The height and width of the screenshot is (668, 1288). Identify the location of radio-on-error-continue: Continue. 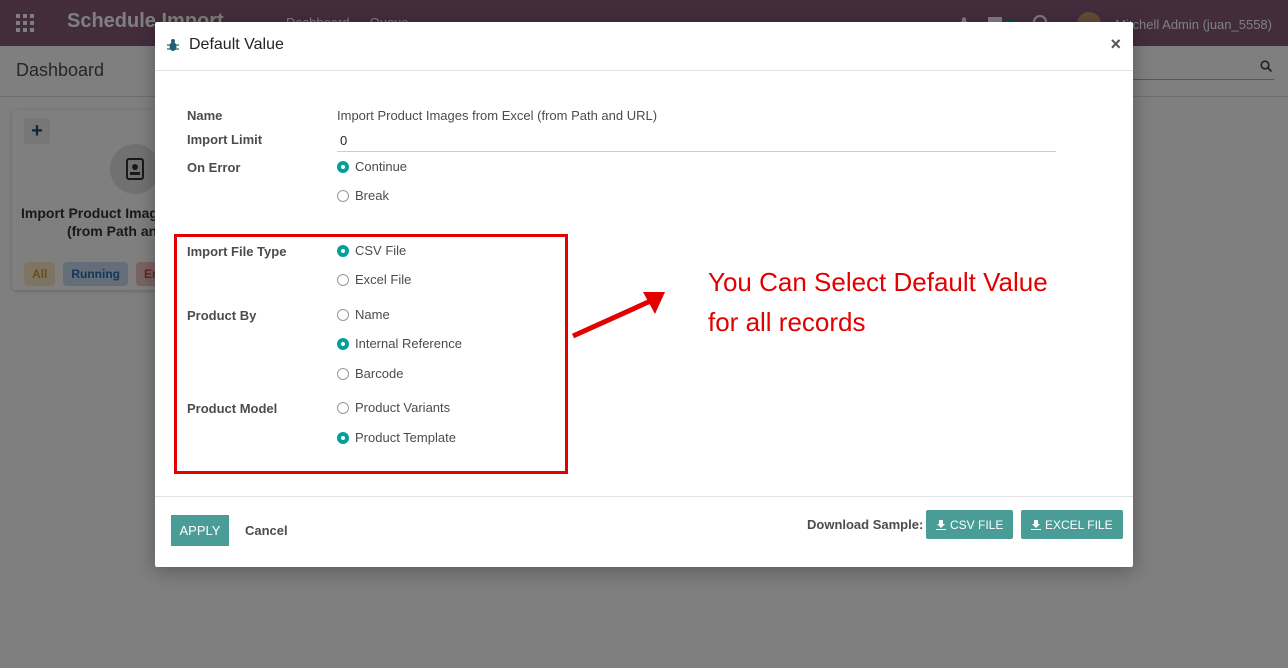
(372, 166).